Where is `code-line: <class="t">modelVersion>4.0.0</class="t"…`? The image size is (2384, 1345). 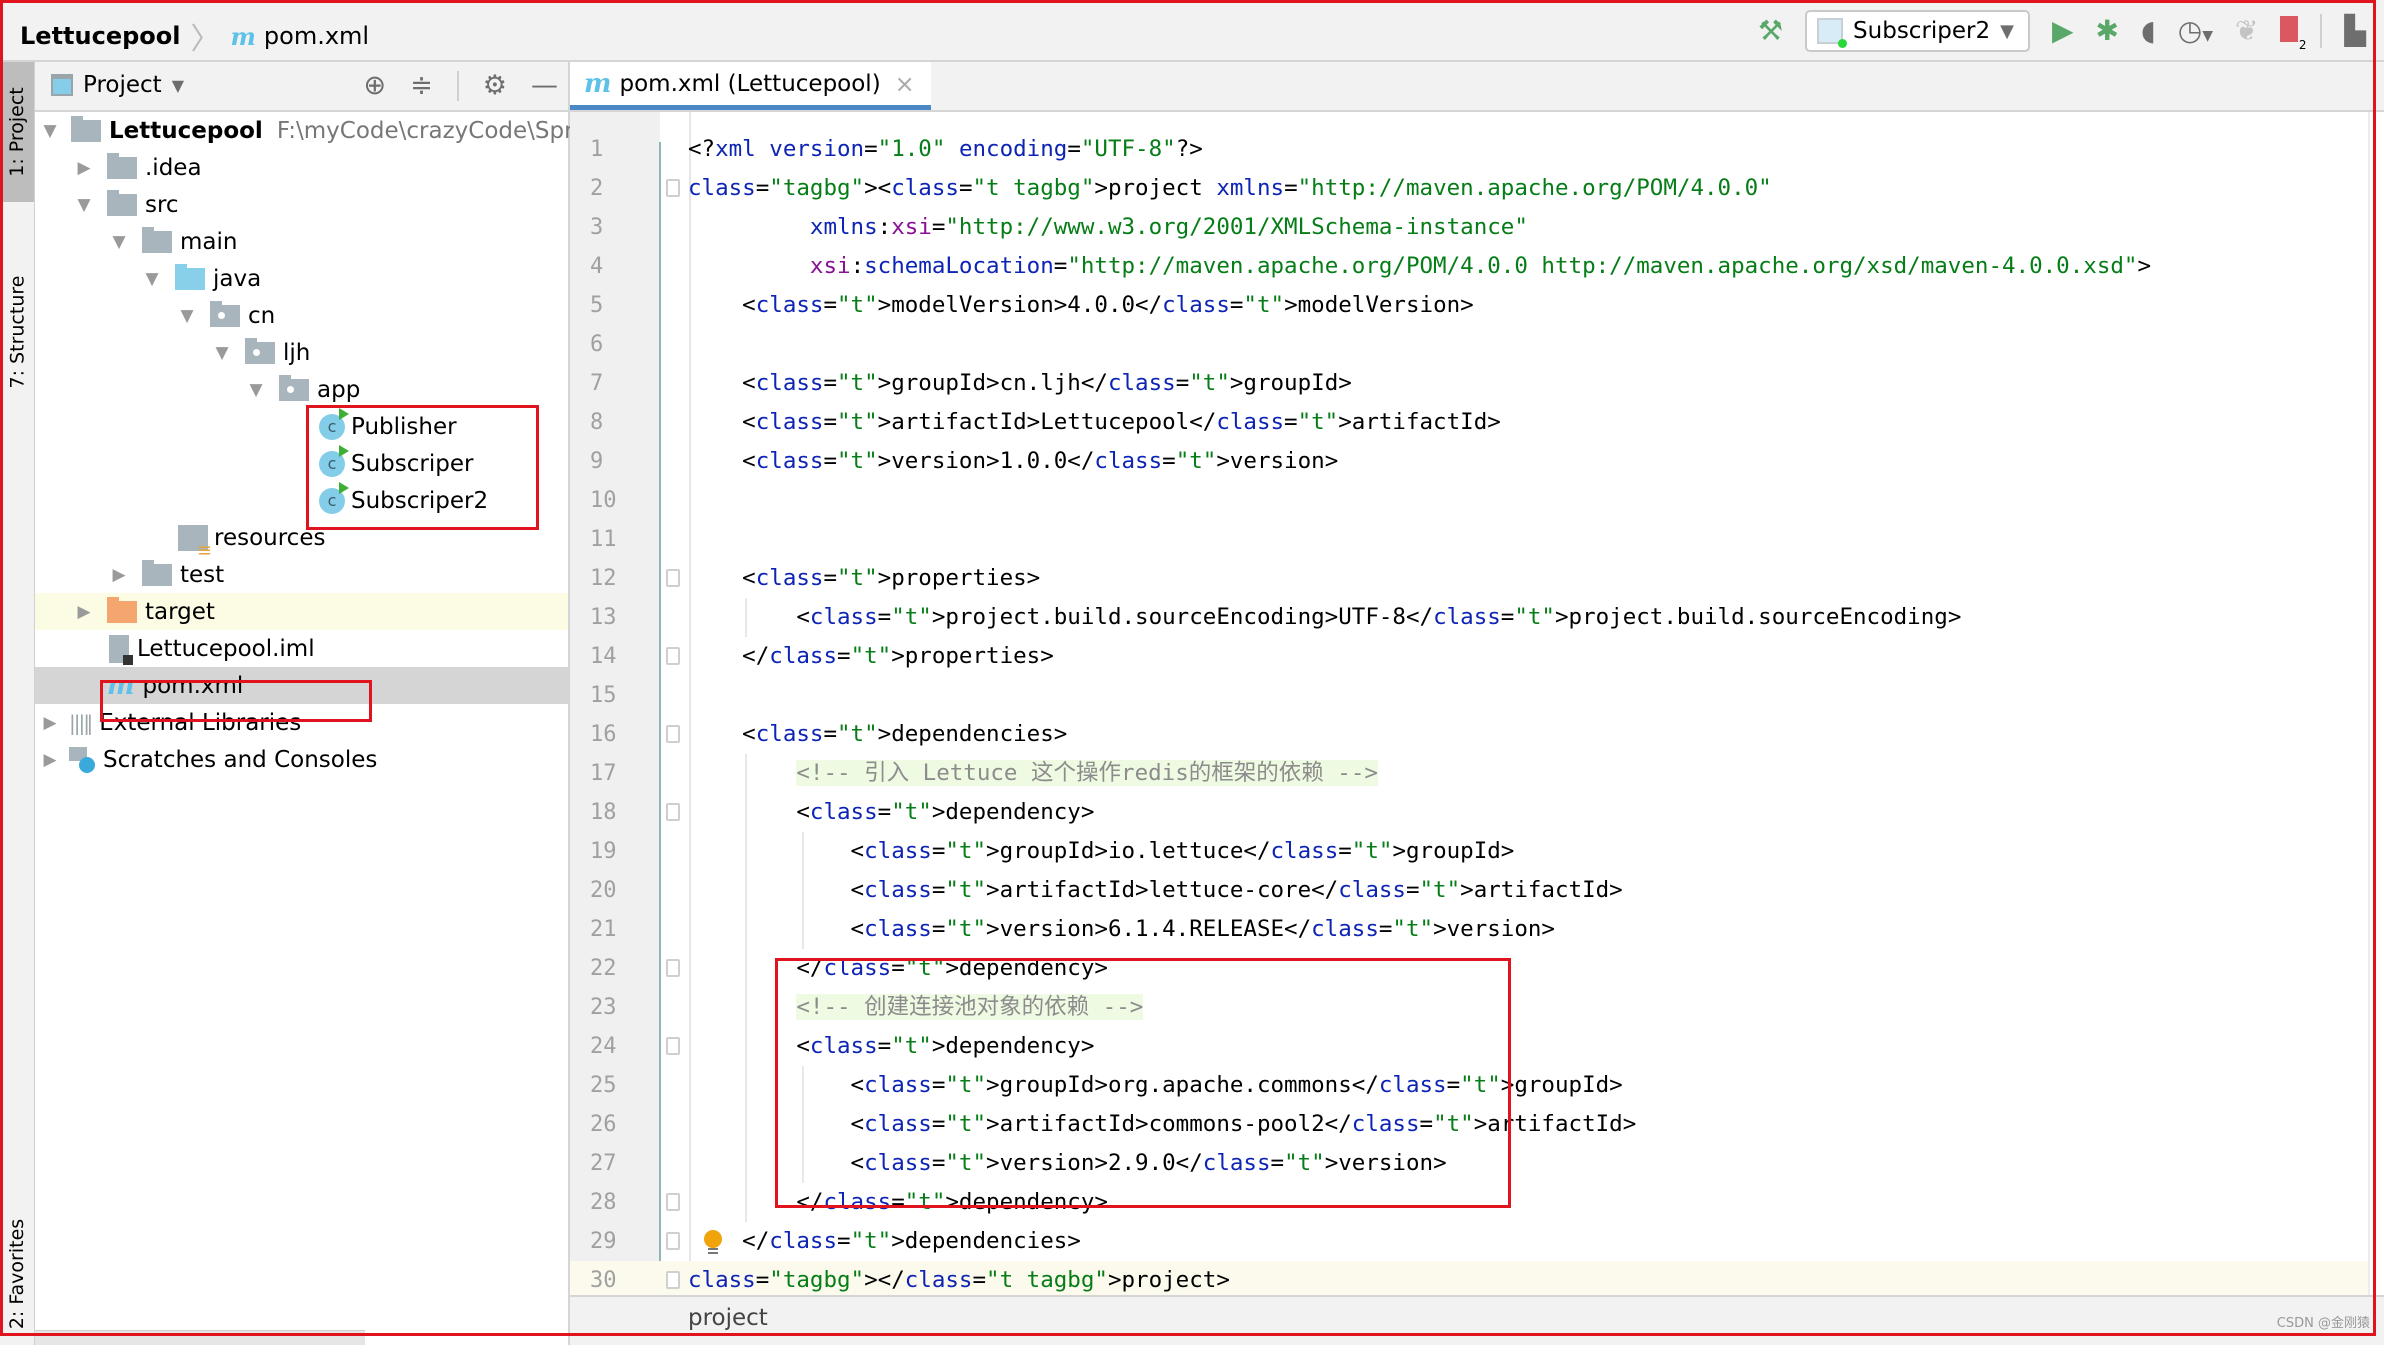 code-line: <class="t">modelVersion>4.0.0</class="t"… is located at coordinates (1081, 305).